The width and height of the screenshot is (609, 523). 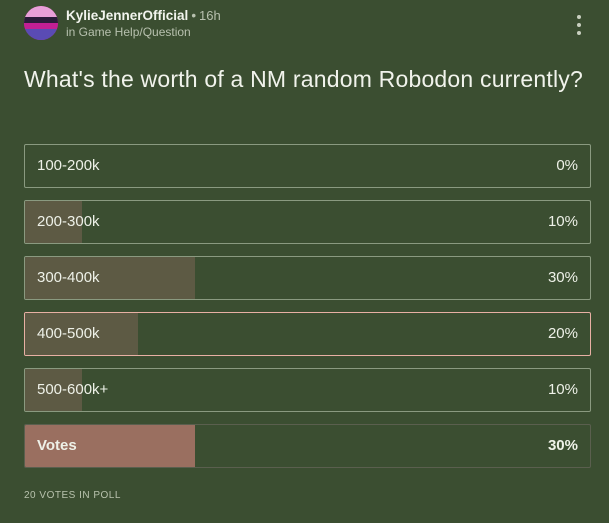 I want to click on poll-option: 300-400k 30%, so click(x=307, y=278).